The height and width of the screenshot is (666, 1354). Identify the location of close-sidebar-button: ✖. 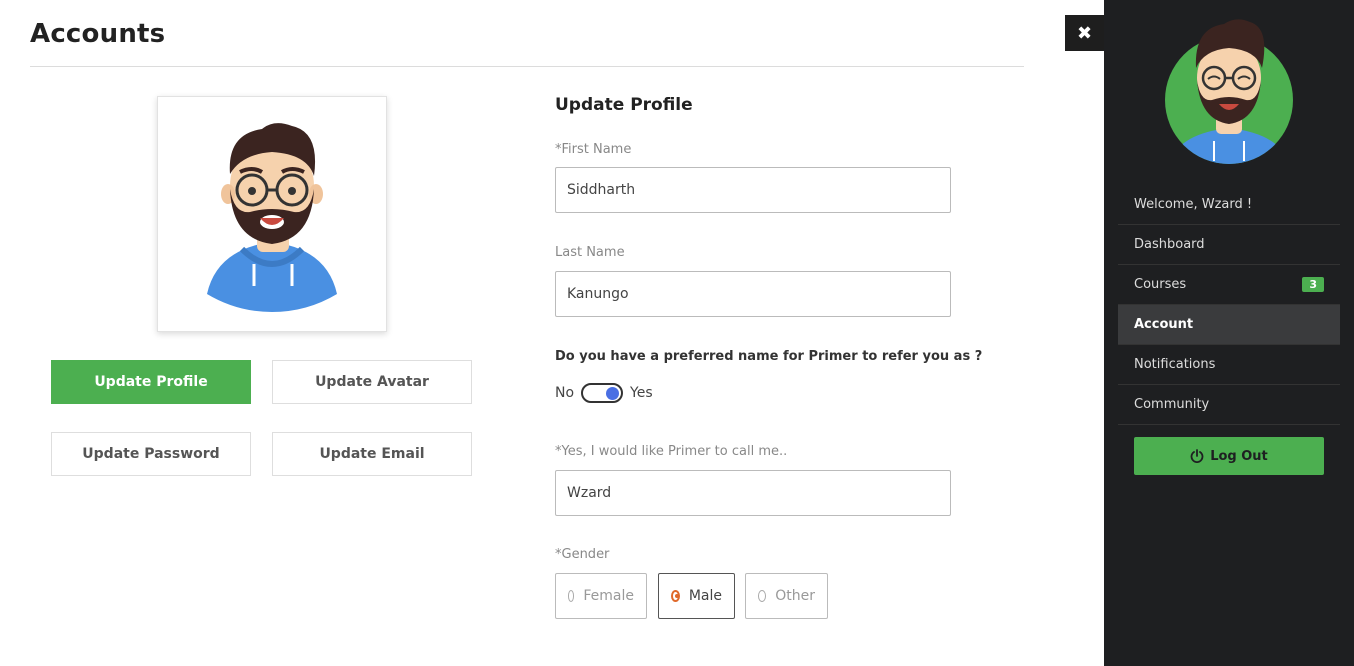
(1084, 33).